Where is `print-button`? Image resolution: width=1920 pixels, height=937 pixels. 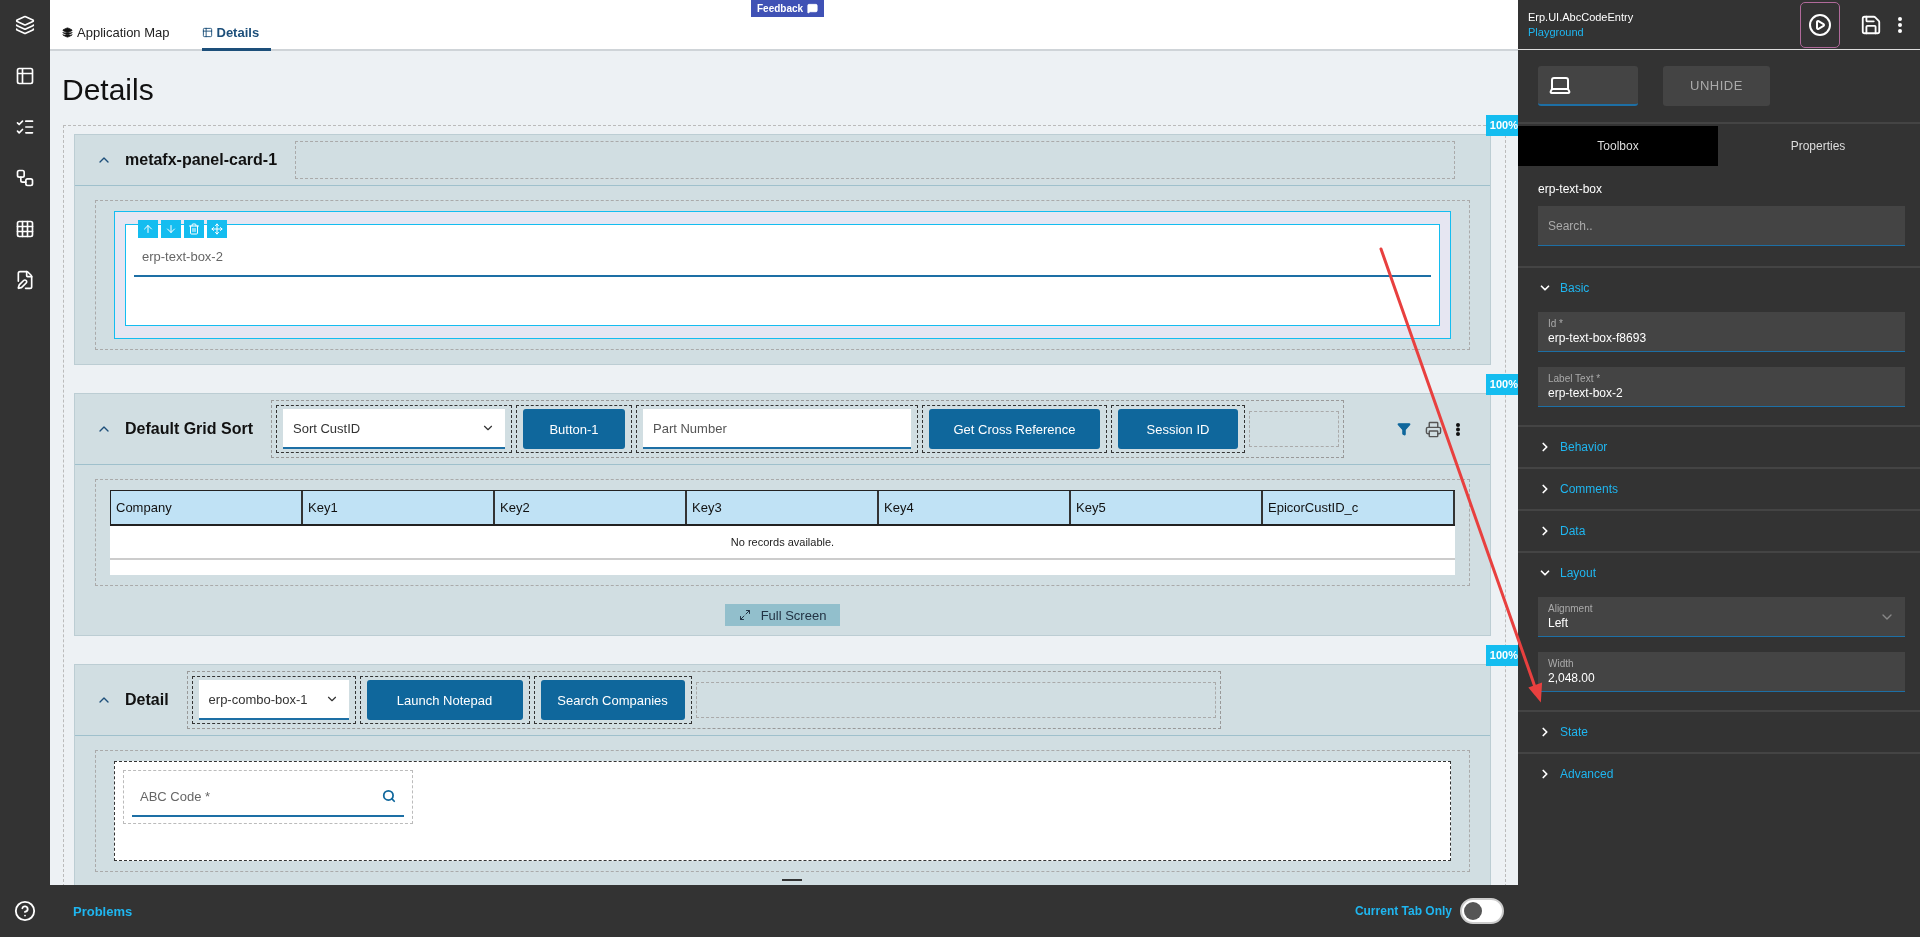 print-button is located at coordinates (1433, 429).